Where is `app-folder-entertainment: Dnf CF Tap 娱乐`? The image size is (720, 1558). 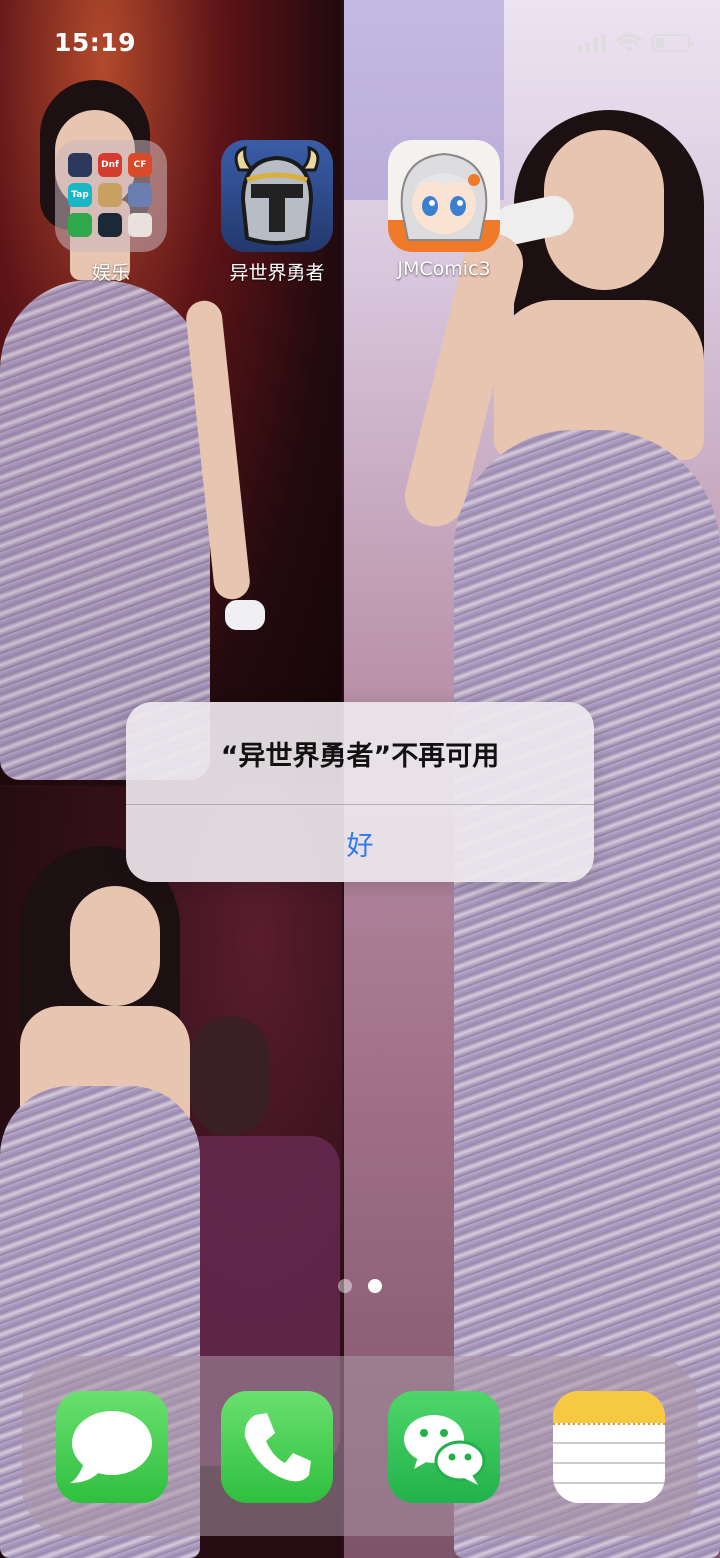
app-folder-entertainment: Dnf CF Tap 娱乐 is located at coordinates (111, 212).